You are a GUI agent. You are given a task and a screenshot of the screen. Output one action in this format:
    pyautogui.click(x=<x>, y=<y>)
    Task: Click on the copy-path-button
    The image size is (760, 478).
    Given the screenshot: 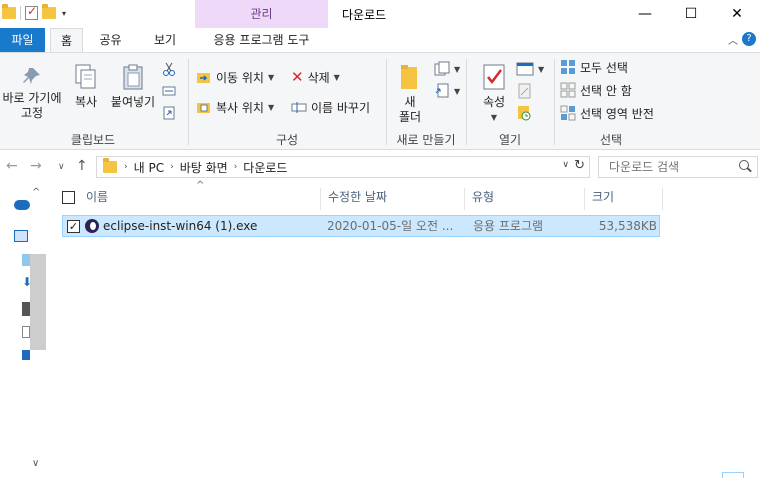 What is the action you would take?
    pyautogui.click(x=169, y=91)
    